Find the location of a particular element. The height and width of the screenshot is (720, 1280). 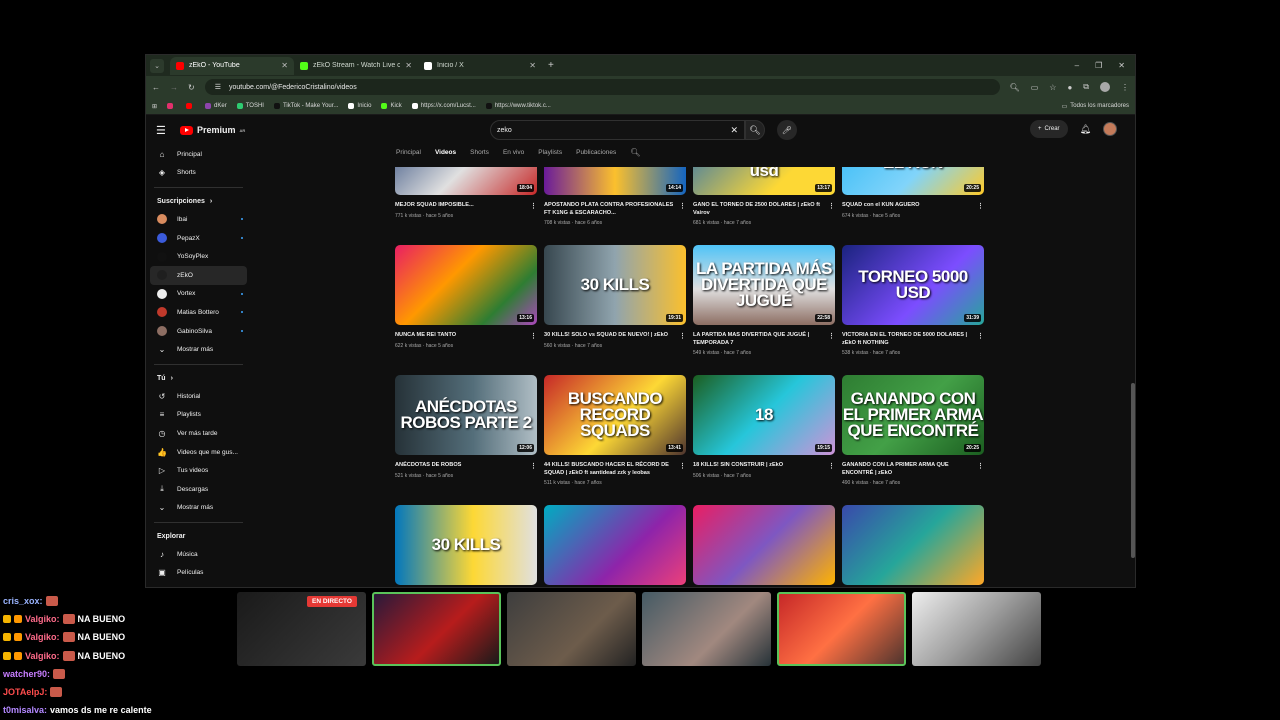

show-more-subs: ⌄ Mostrar más is located at coordinates (198, 349).